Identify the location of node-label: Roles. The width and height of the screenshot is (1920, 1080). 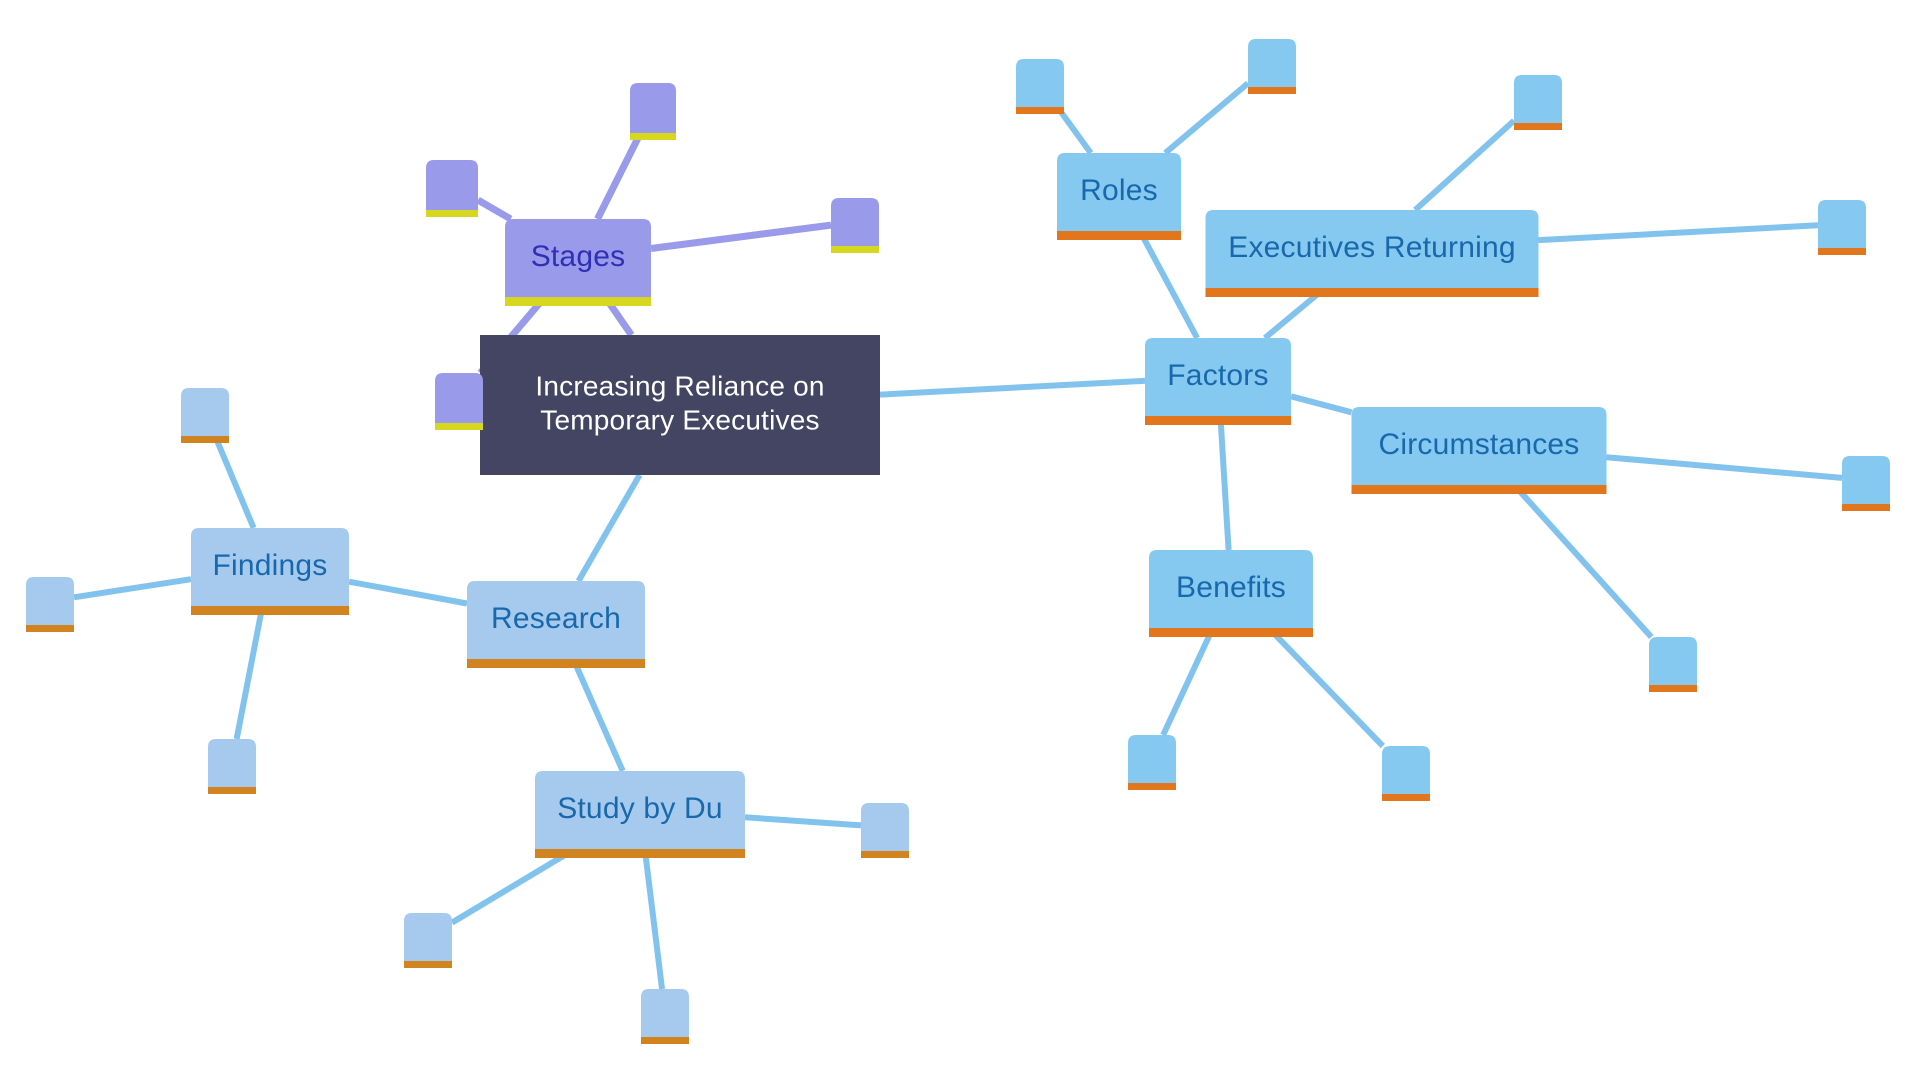
(1119, 190).